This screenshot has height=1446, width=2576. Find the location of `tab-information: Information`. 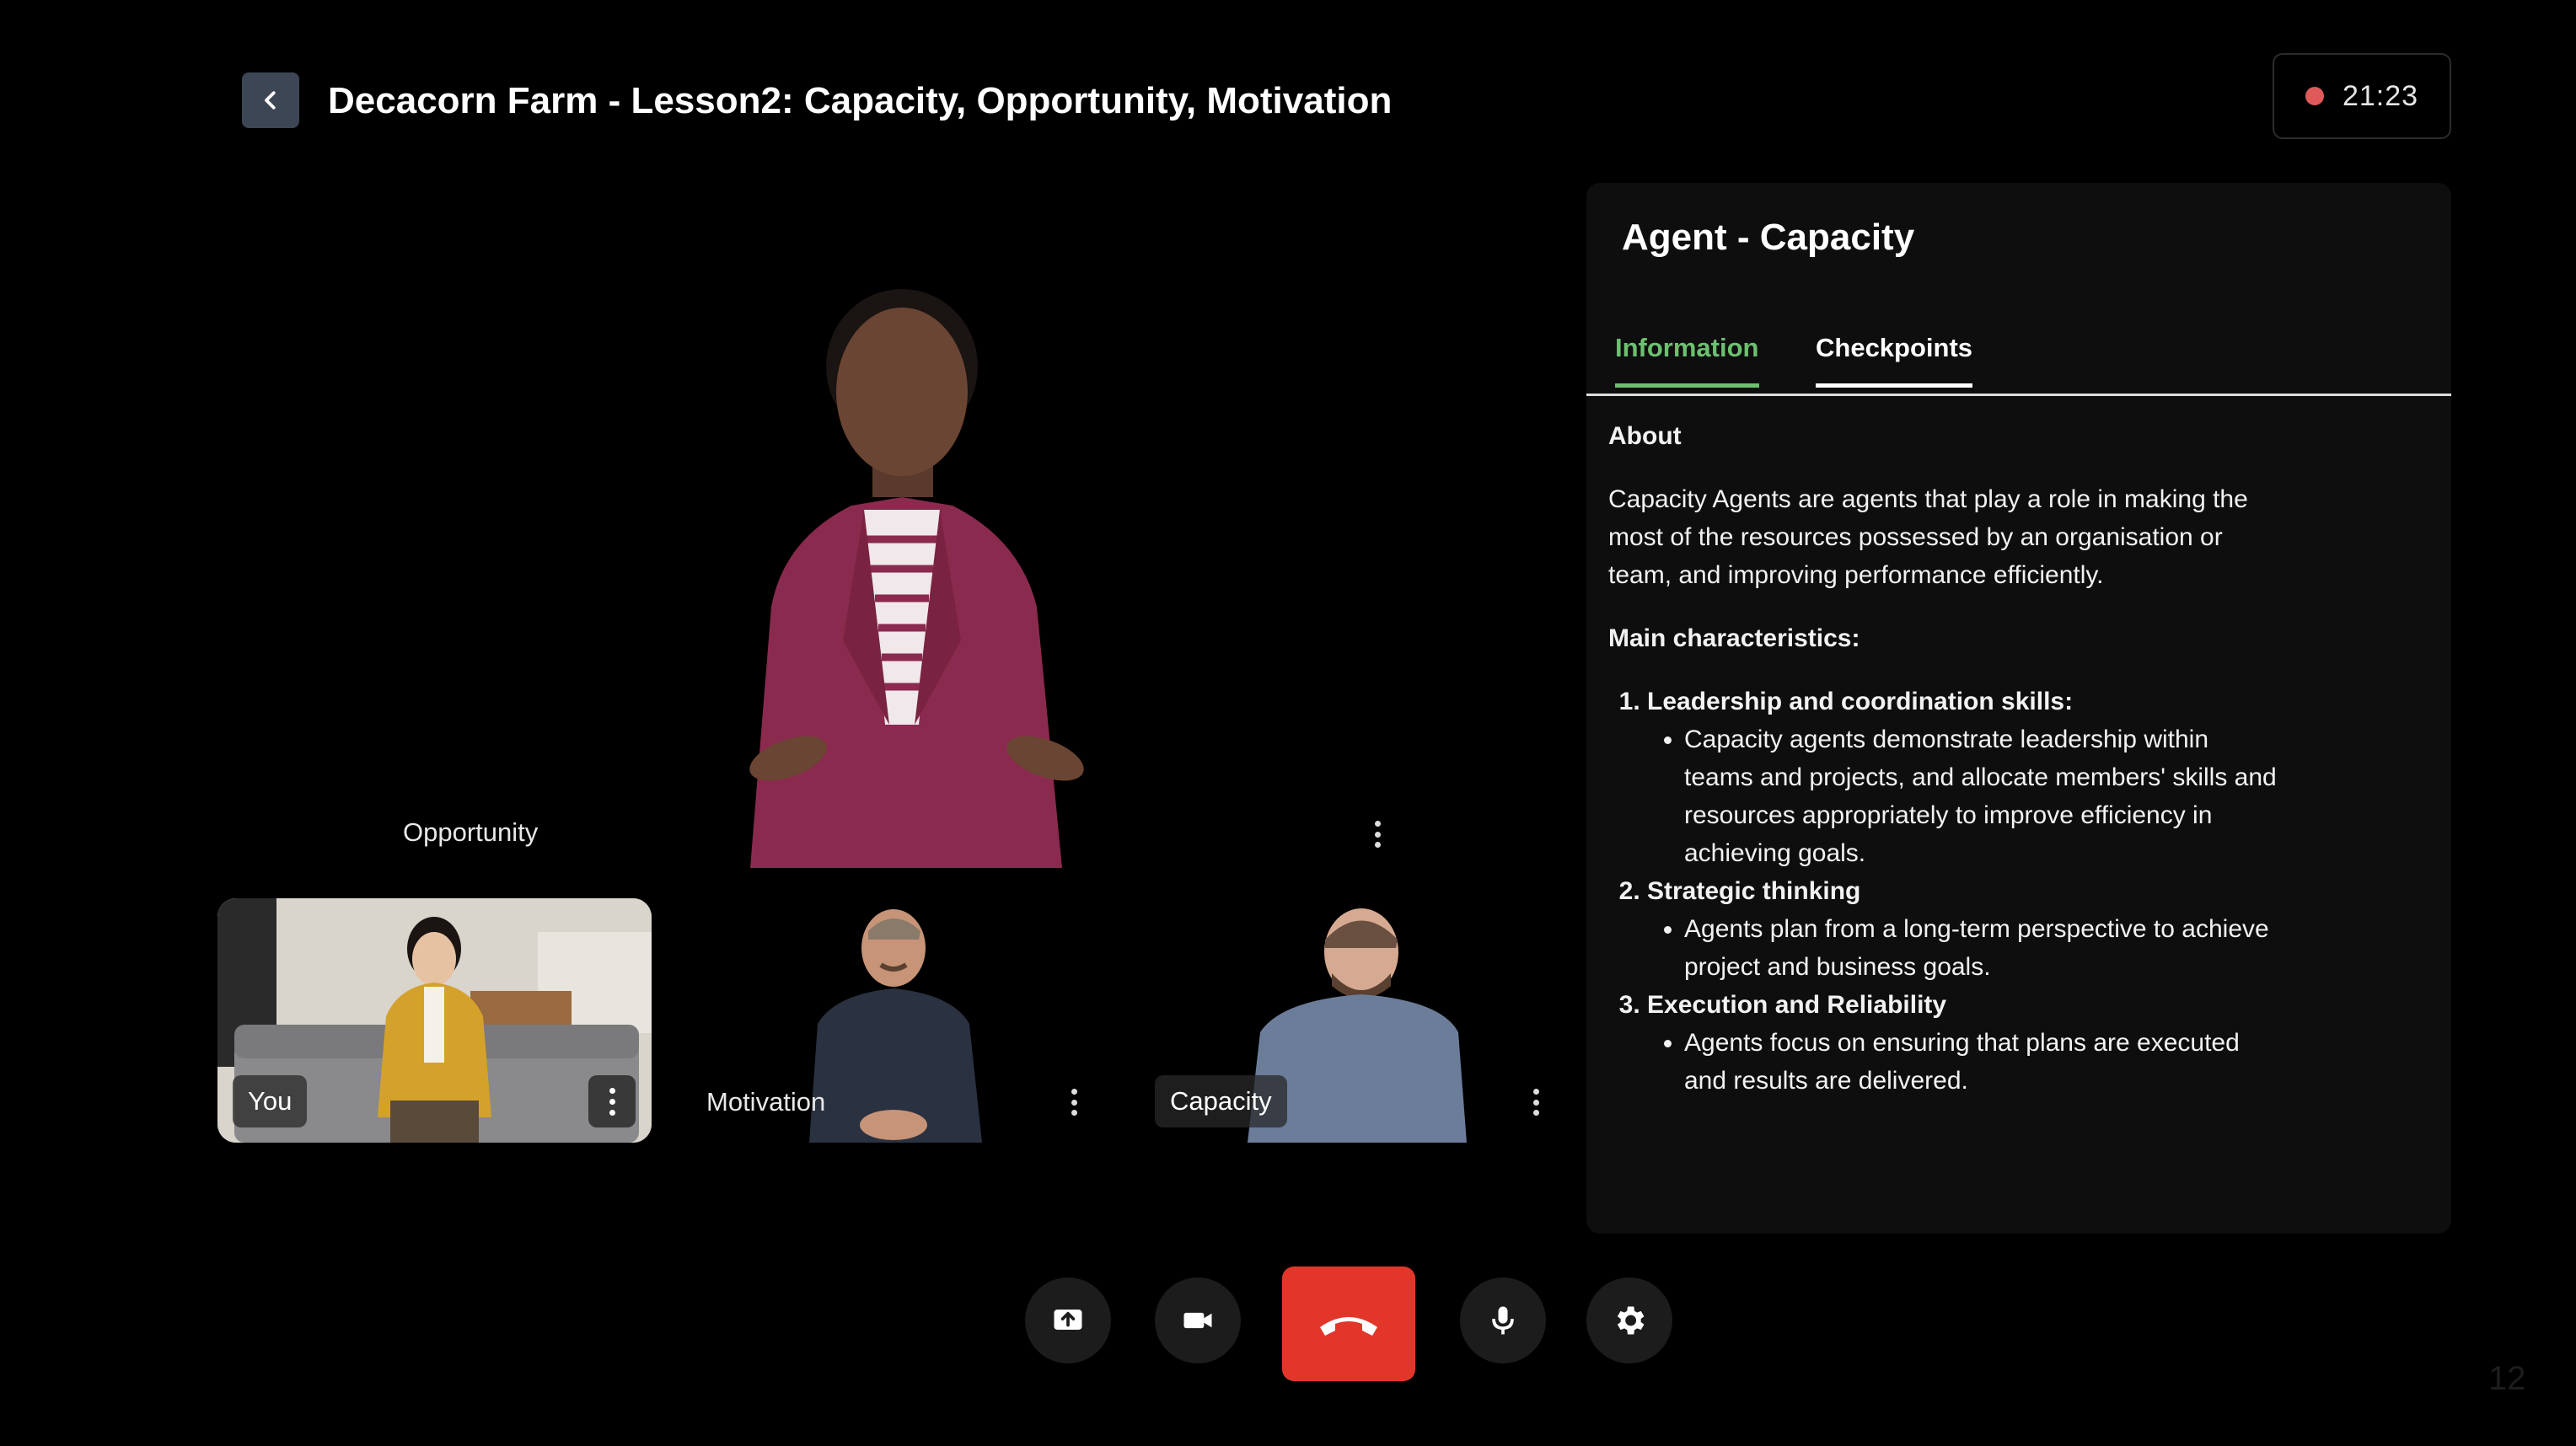

tab-information: Information is located at coordinates (1687, 361).